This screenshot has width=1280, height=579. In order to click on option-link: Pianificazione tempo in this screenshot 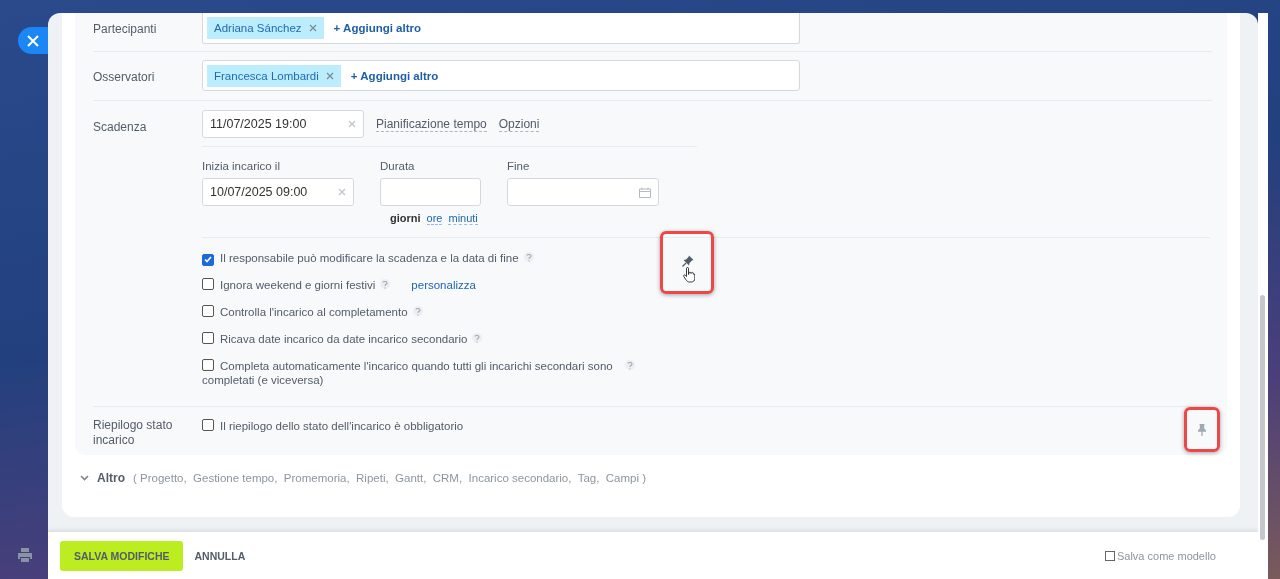, I will do `click(431, 124)`.